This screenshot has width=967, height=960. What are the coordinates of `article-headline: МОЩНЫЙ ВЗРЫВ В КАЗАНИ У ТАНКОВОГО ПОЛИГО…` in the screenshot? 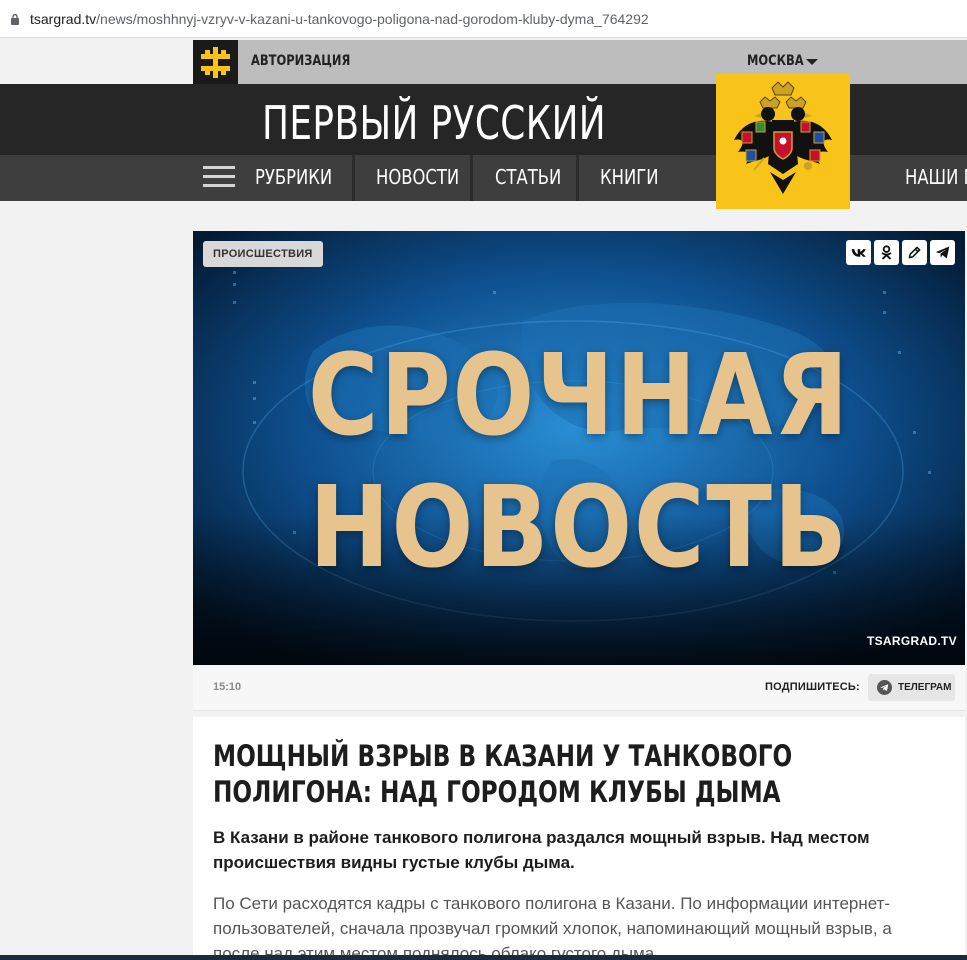 It's located at (503, 774).